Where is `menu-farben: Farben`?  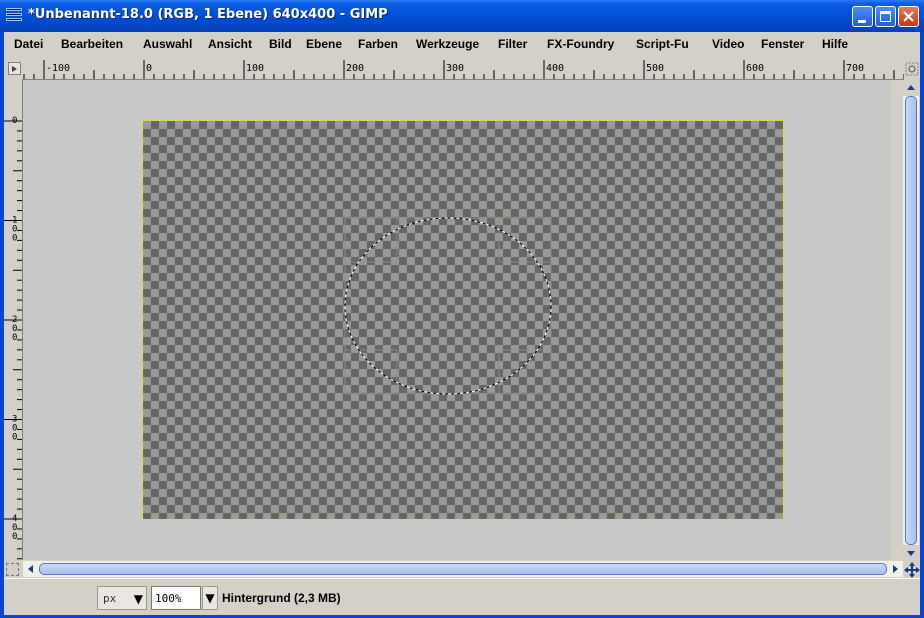
menu-farben: Farben is located at coordinates (378, 44).